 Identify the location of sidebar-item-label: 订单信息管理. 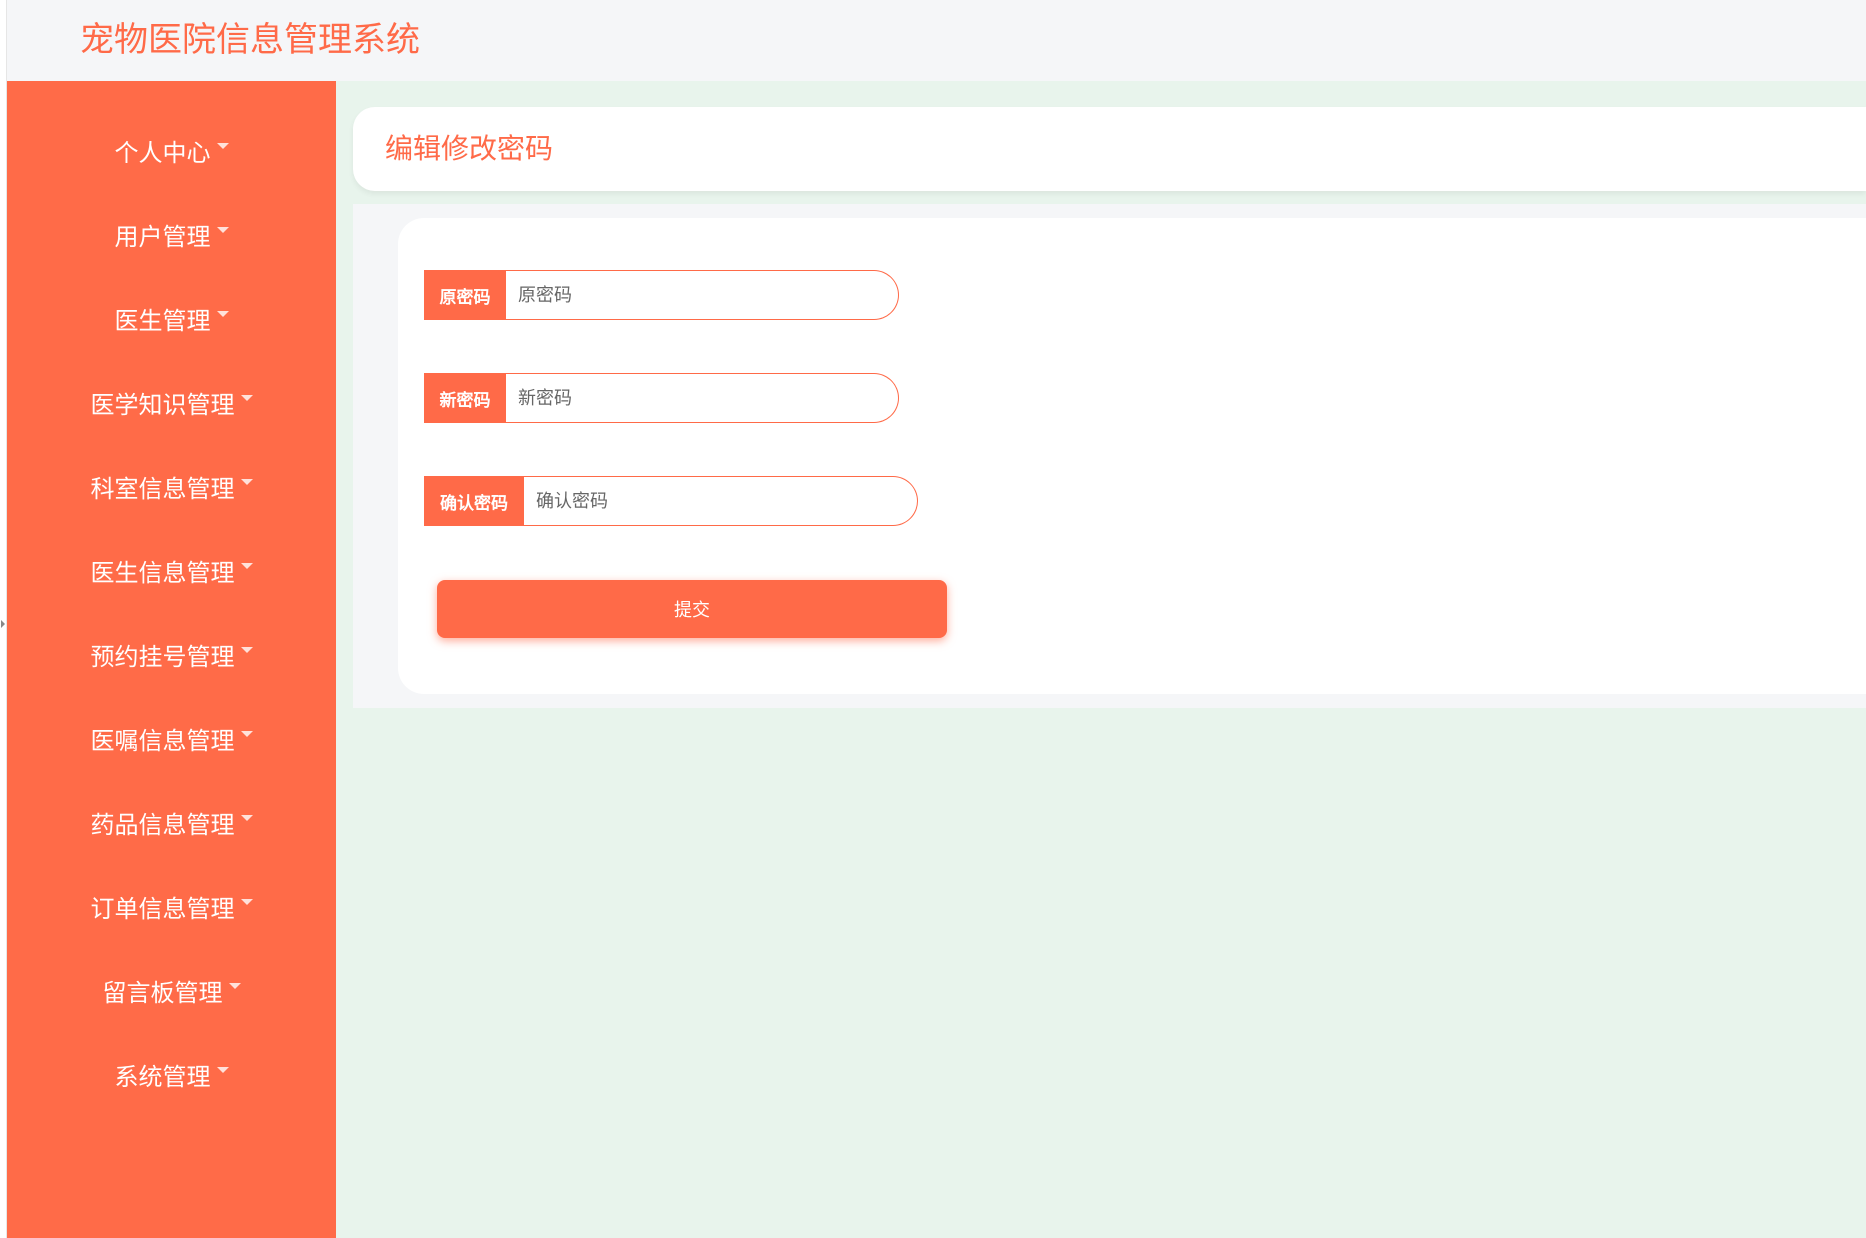
(162, 908).